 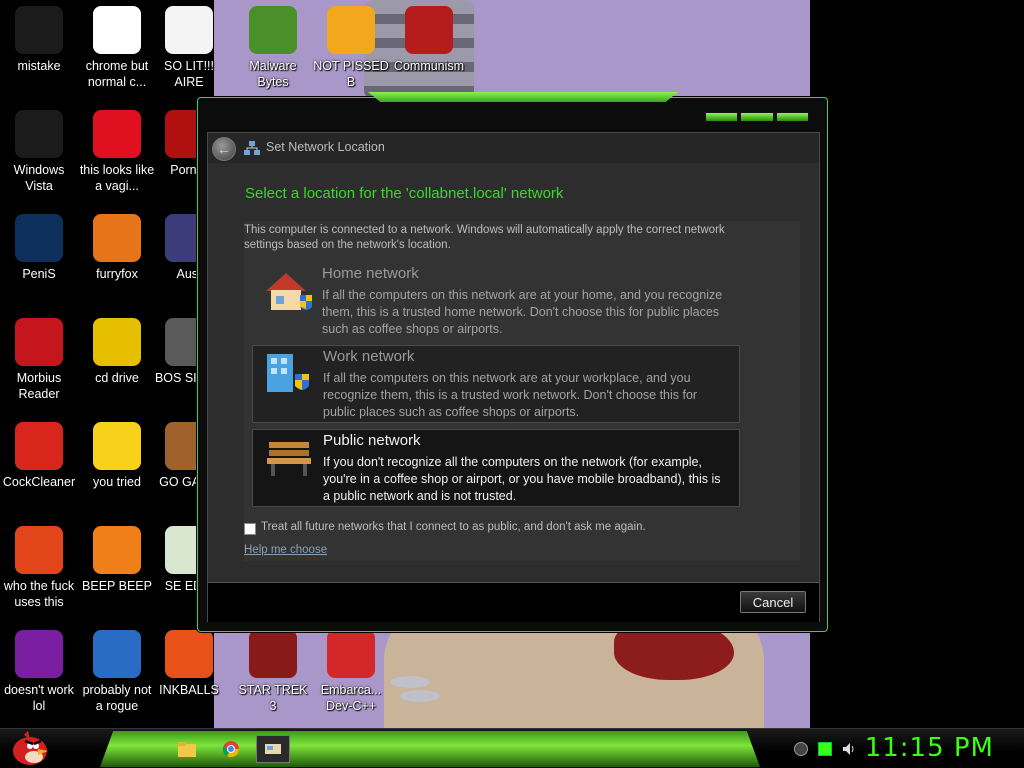 I want to click on desktop-icon: furryfox, so click(x=117, y=245).